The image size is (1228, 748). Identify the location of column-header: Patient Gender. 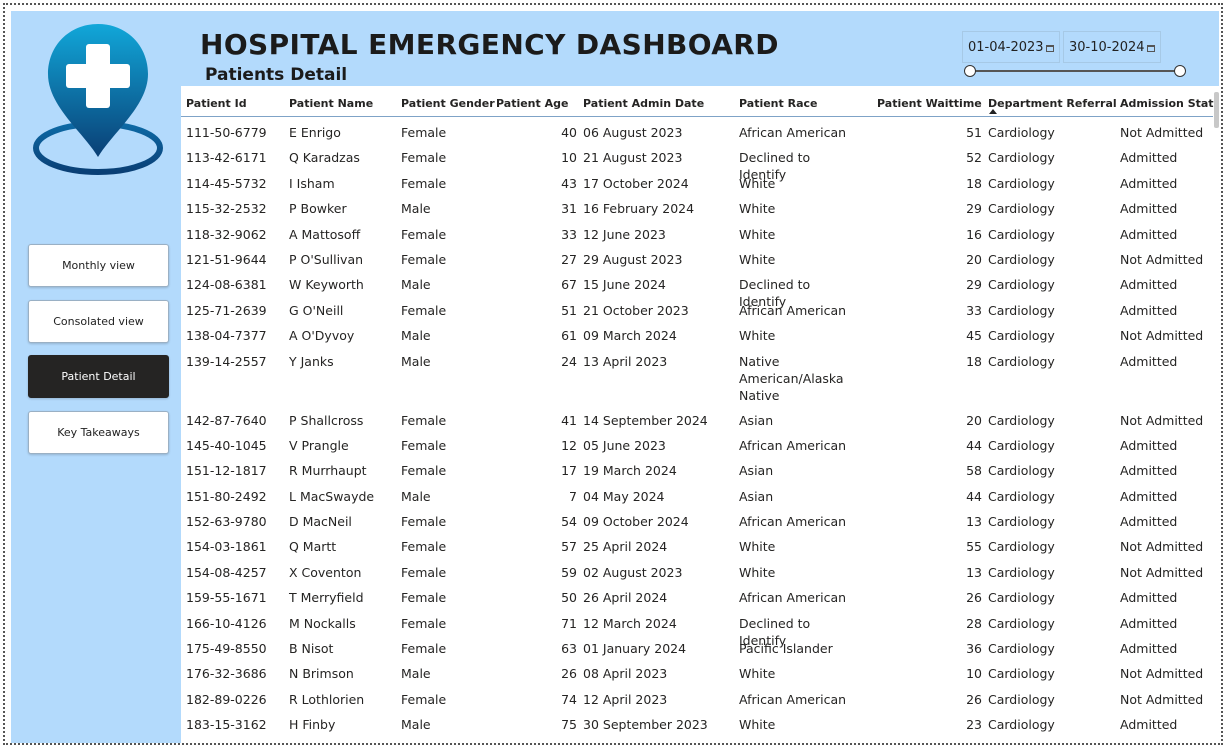
(448, 103).